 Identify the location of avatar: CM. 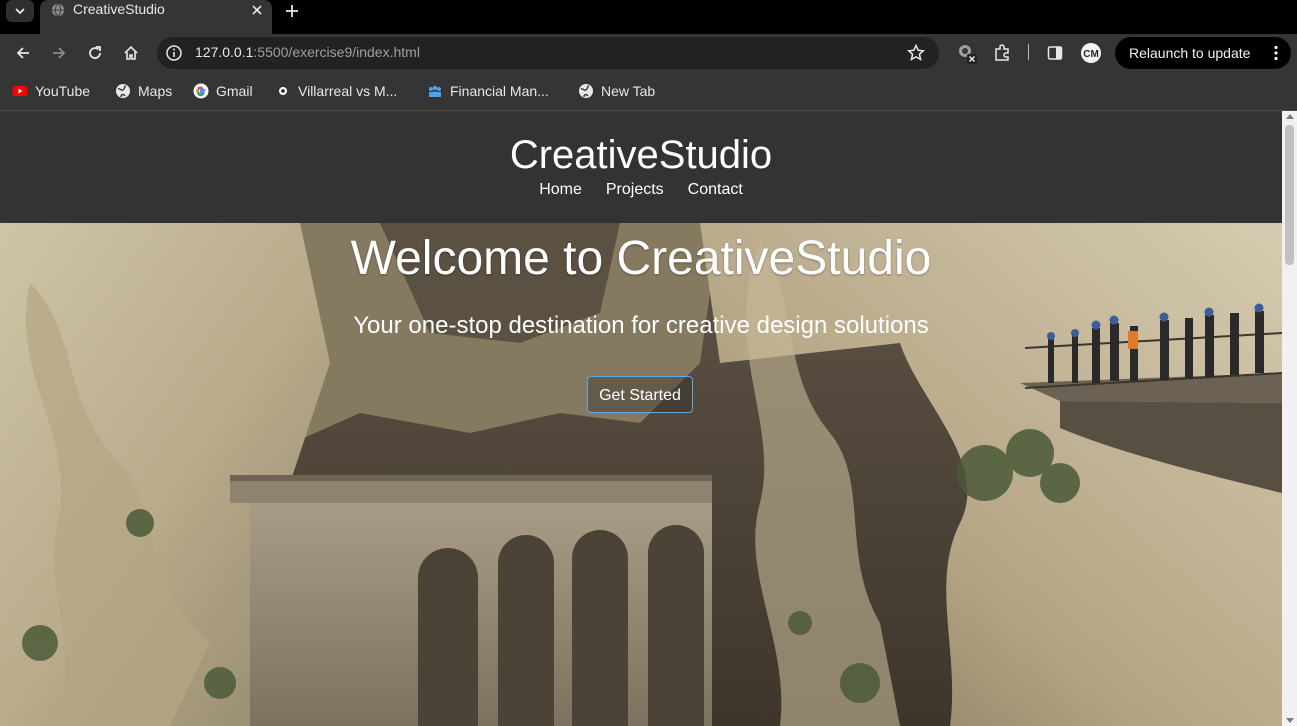
(1091, 53).